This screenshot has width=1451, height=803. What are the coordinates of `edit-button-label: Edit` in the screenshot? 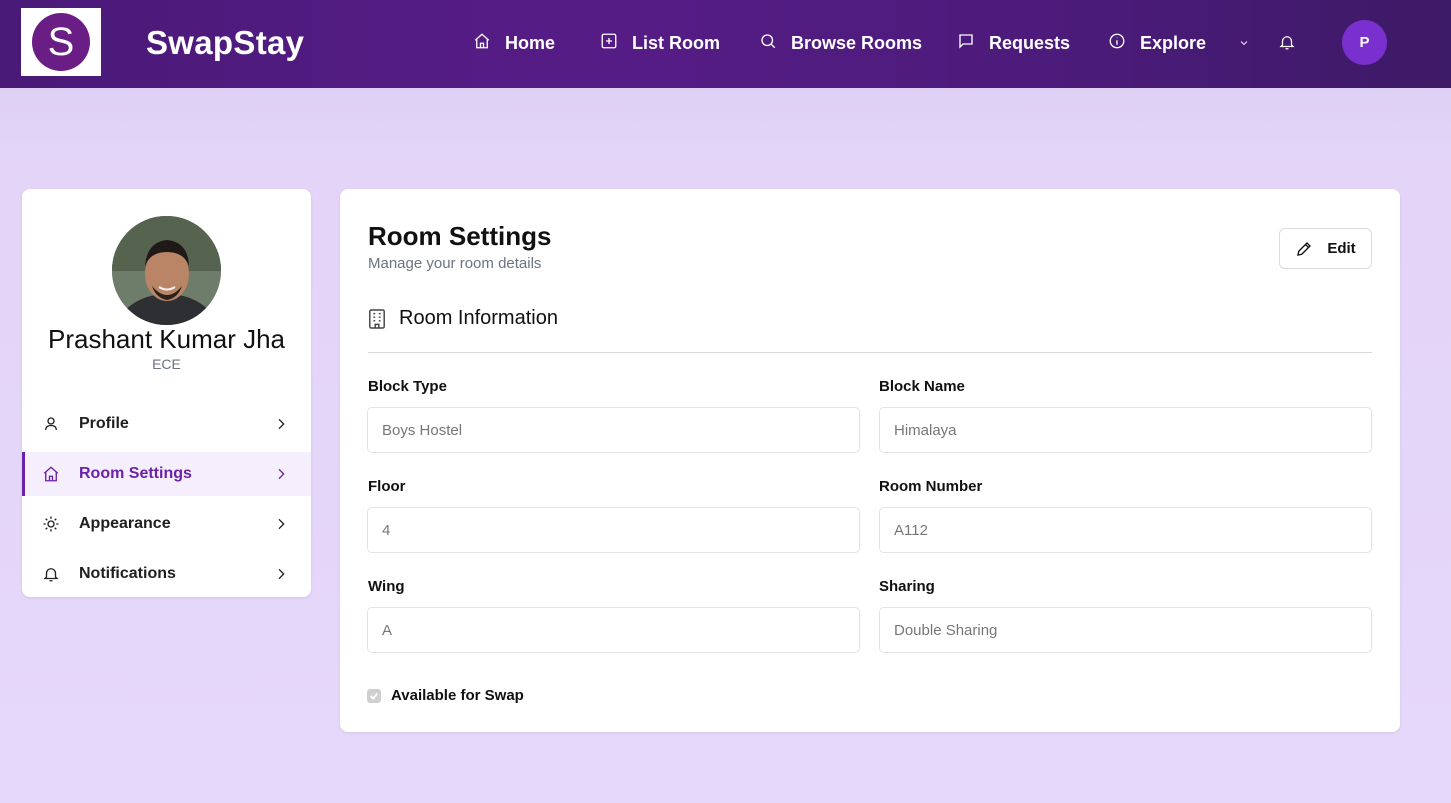 It's located at (1341, 248).